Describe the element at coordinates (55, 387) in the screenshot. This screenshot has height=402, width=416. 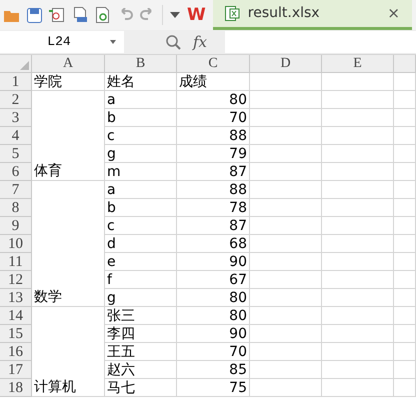
I see `table-cell: 计算机` at that location.